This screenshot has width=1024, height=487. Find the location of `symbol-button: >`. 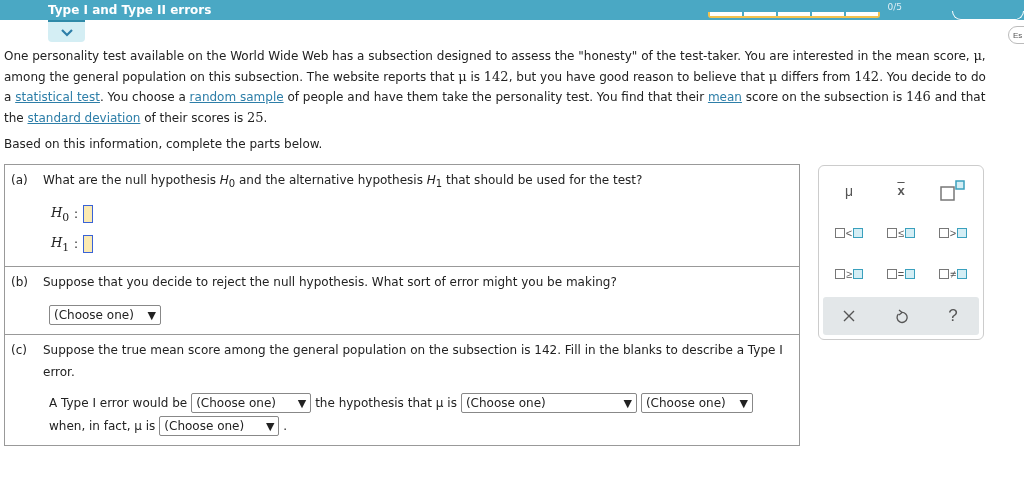

symbol-button: > is located at coordinates (953, 232).